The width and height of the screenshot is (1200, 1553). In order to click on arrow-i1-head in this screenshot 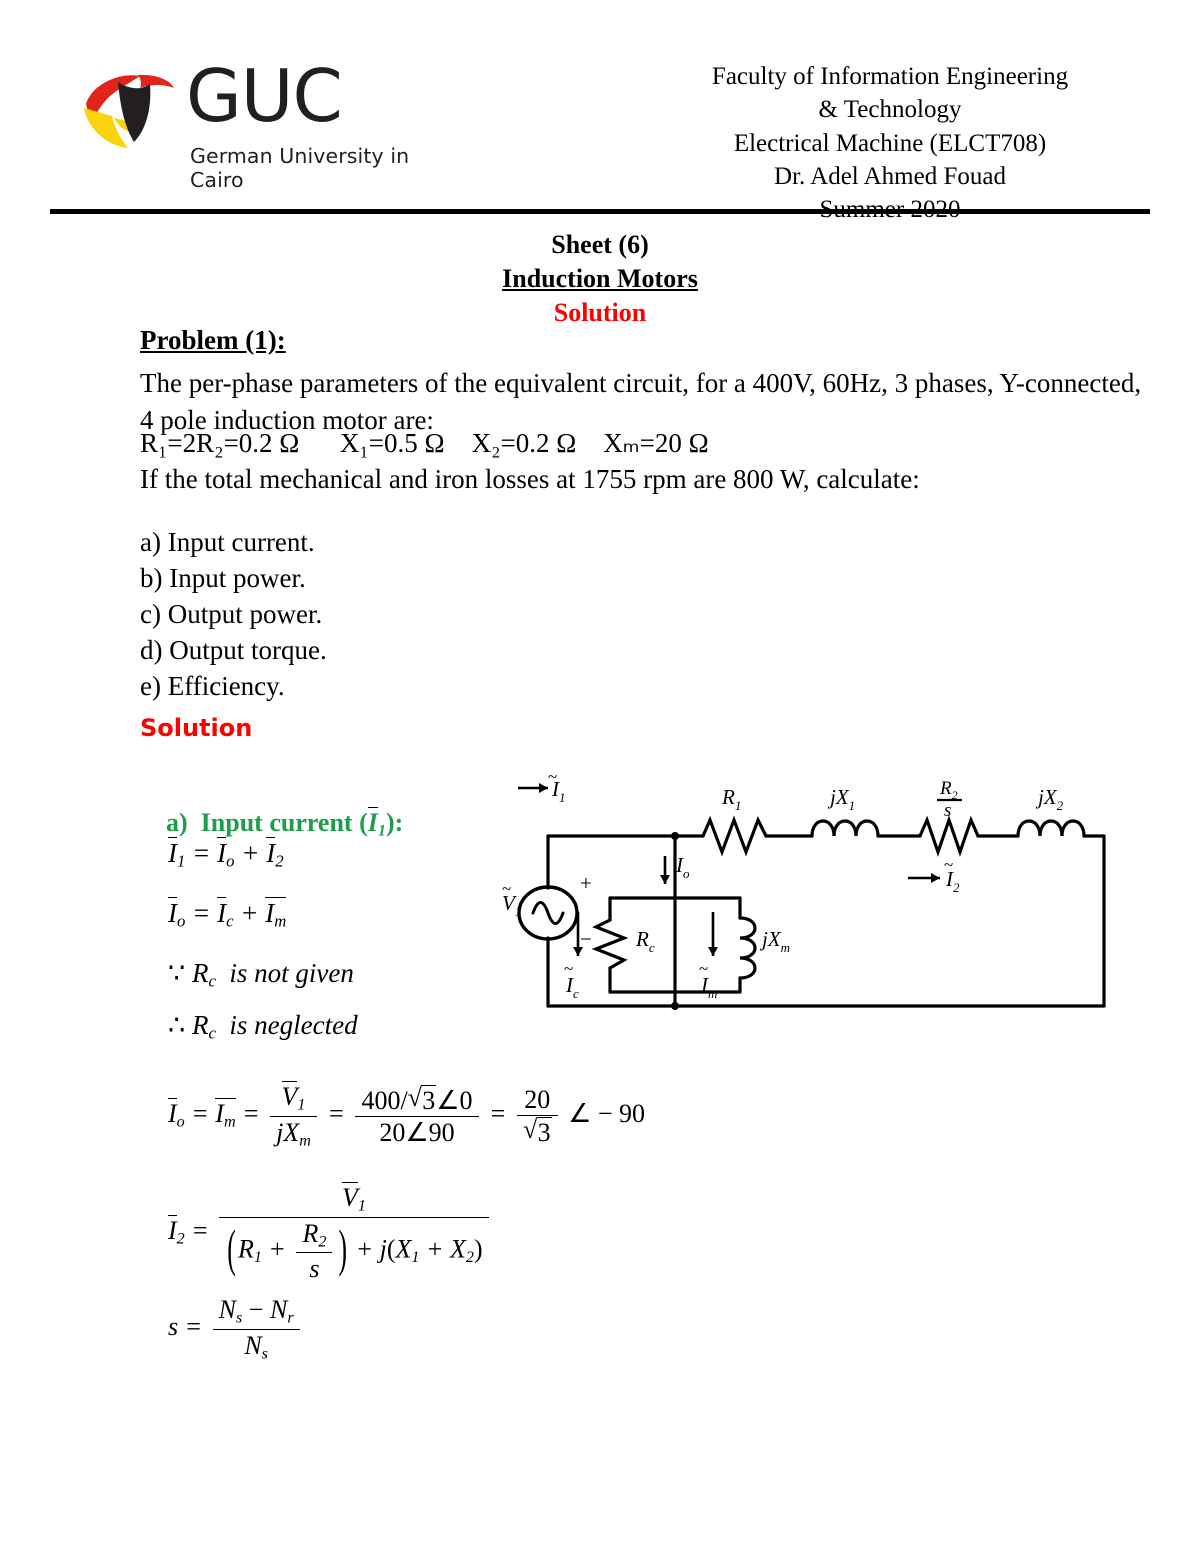, I will do `click(543, 788)`.